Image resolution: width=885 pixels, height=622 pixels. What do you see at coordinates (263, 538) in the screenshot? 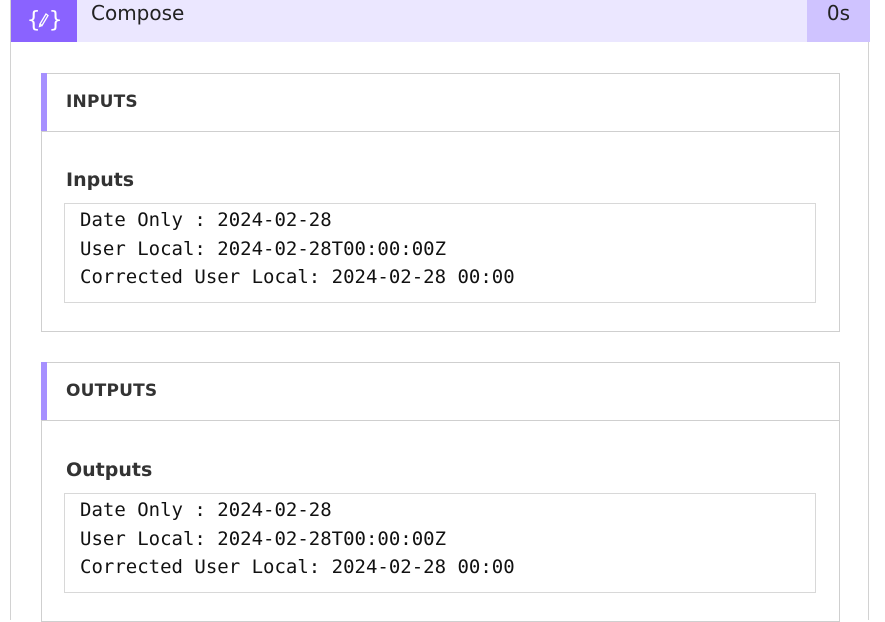
I see `outputs-line: User Local: 2024-02-28T00:00:00Z` at bounding box center [263, 538].